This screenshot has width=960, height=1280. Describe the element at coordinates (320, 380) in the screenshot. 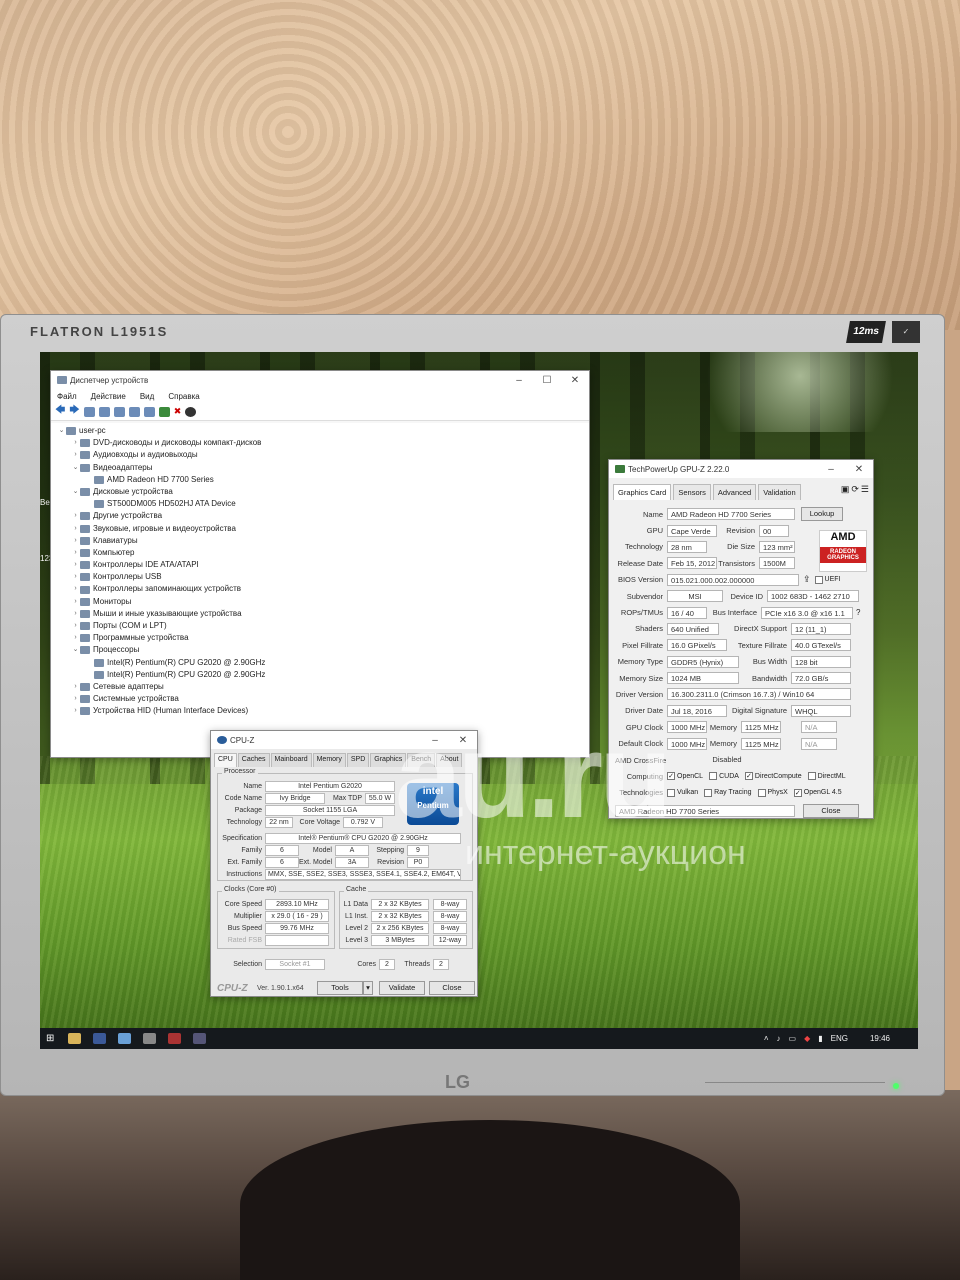

I see `device-manager-titlebar: Диспетчер устройств – ☐ ✕` at that location.